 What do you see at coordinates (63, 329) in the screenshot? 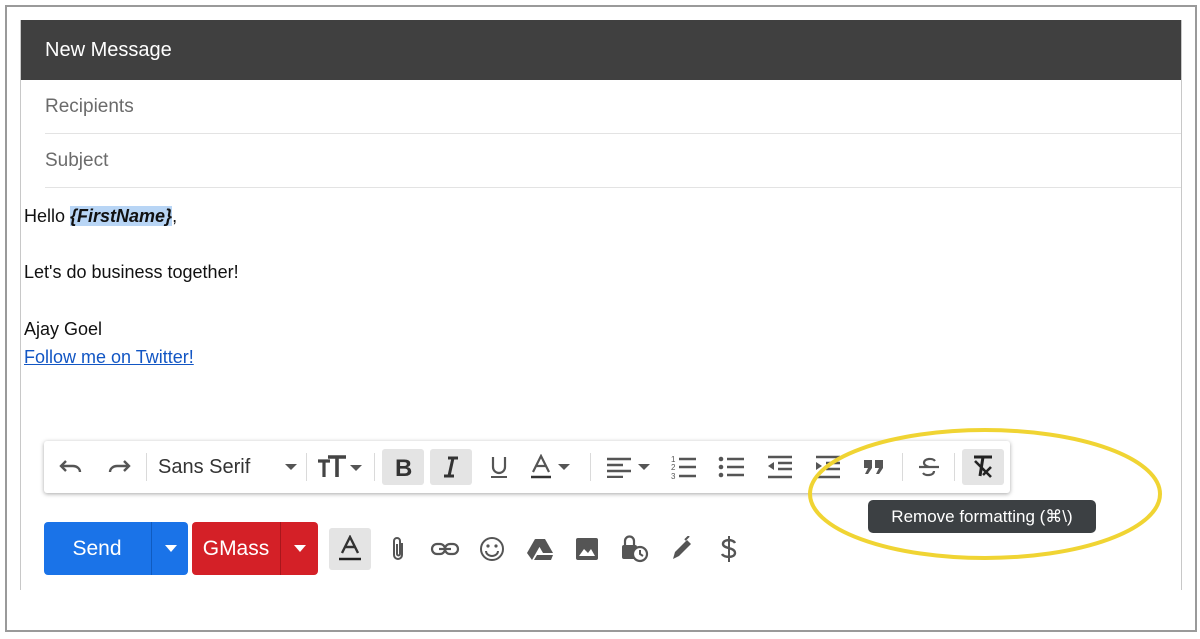
I see `signature-name: Ajay Goel` at bounding box center [63, 329].